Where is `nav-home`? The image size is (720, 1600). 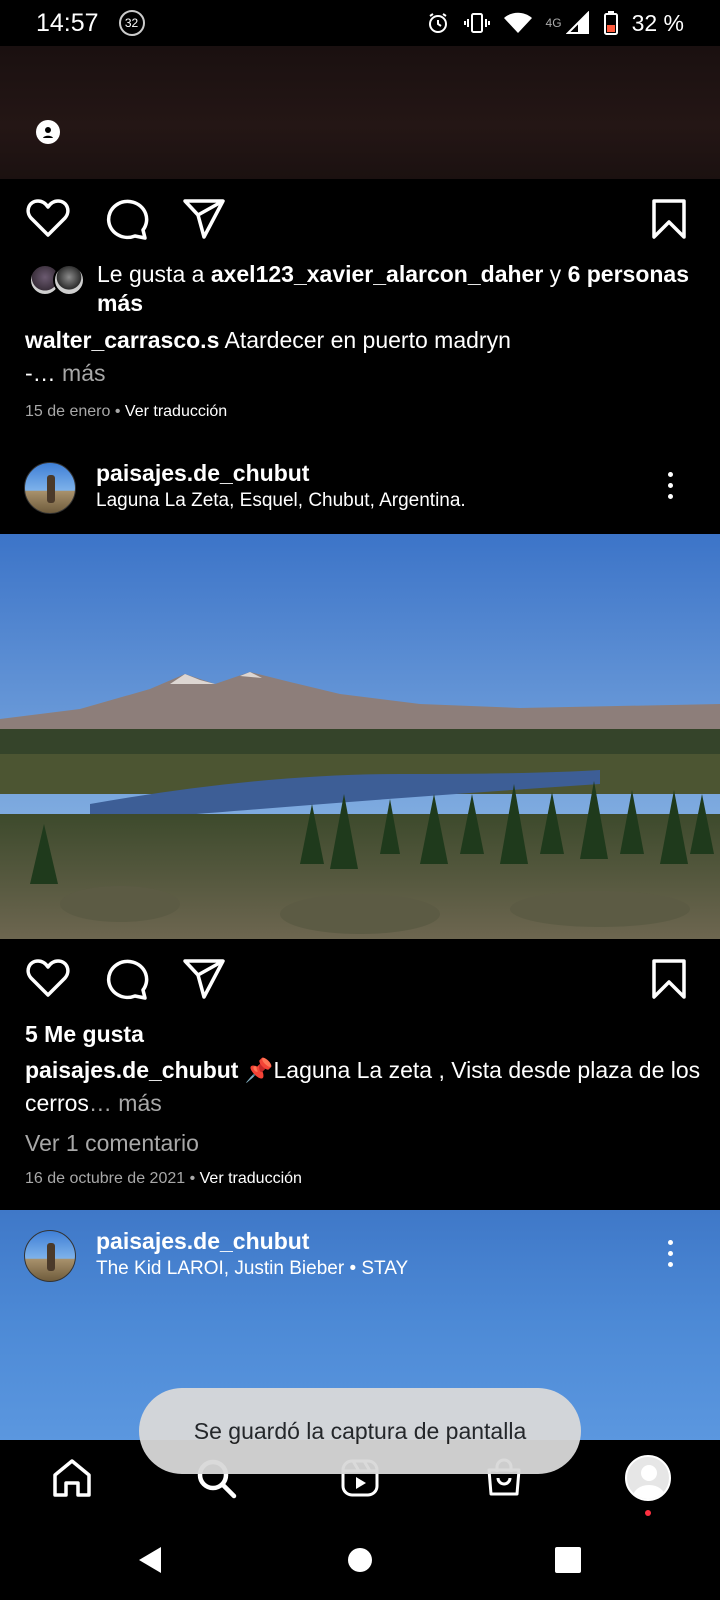 nav-home is located at coordinates (72, 1478).